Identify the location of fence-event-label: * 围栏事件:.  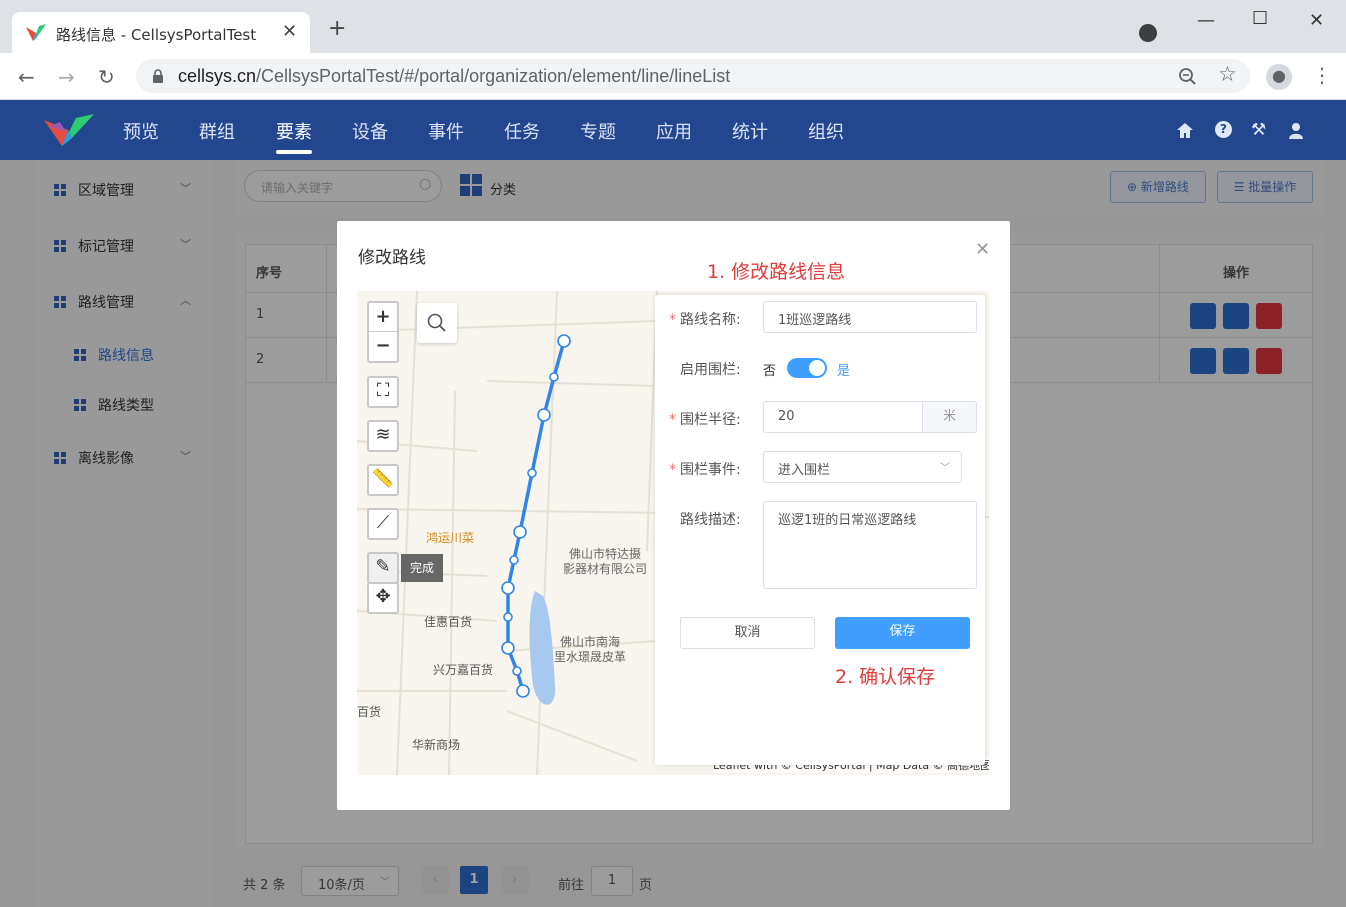
(705, 470).